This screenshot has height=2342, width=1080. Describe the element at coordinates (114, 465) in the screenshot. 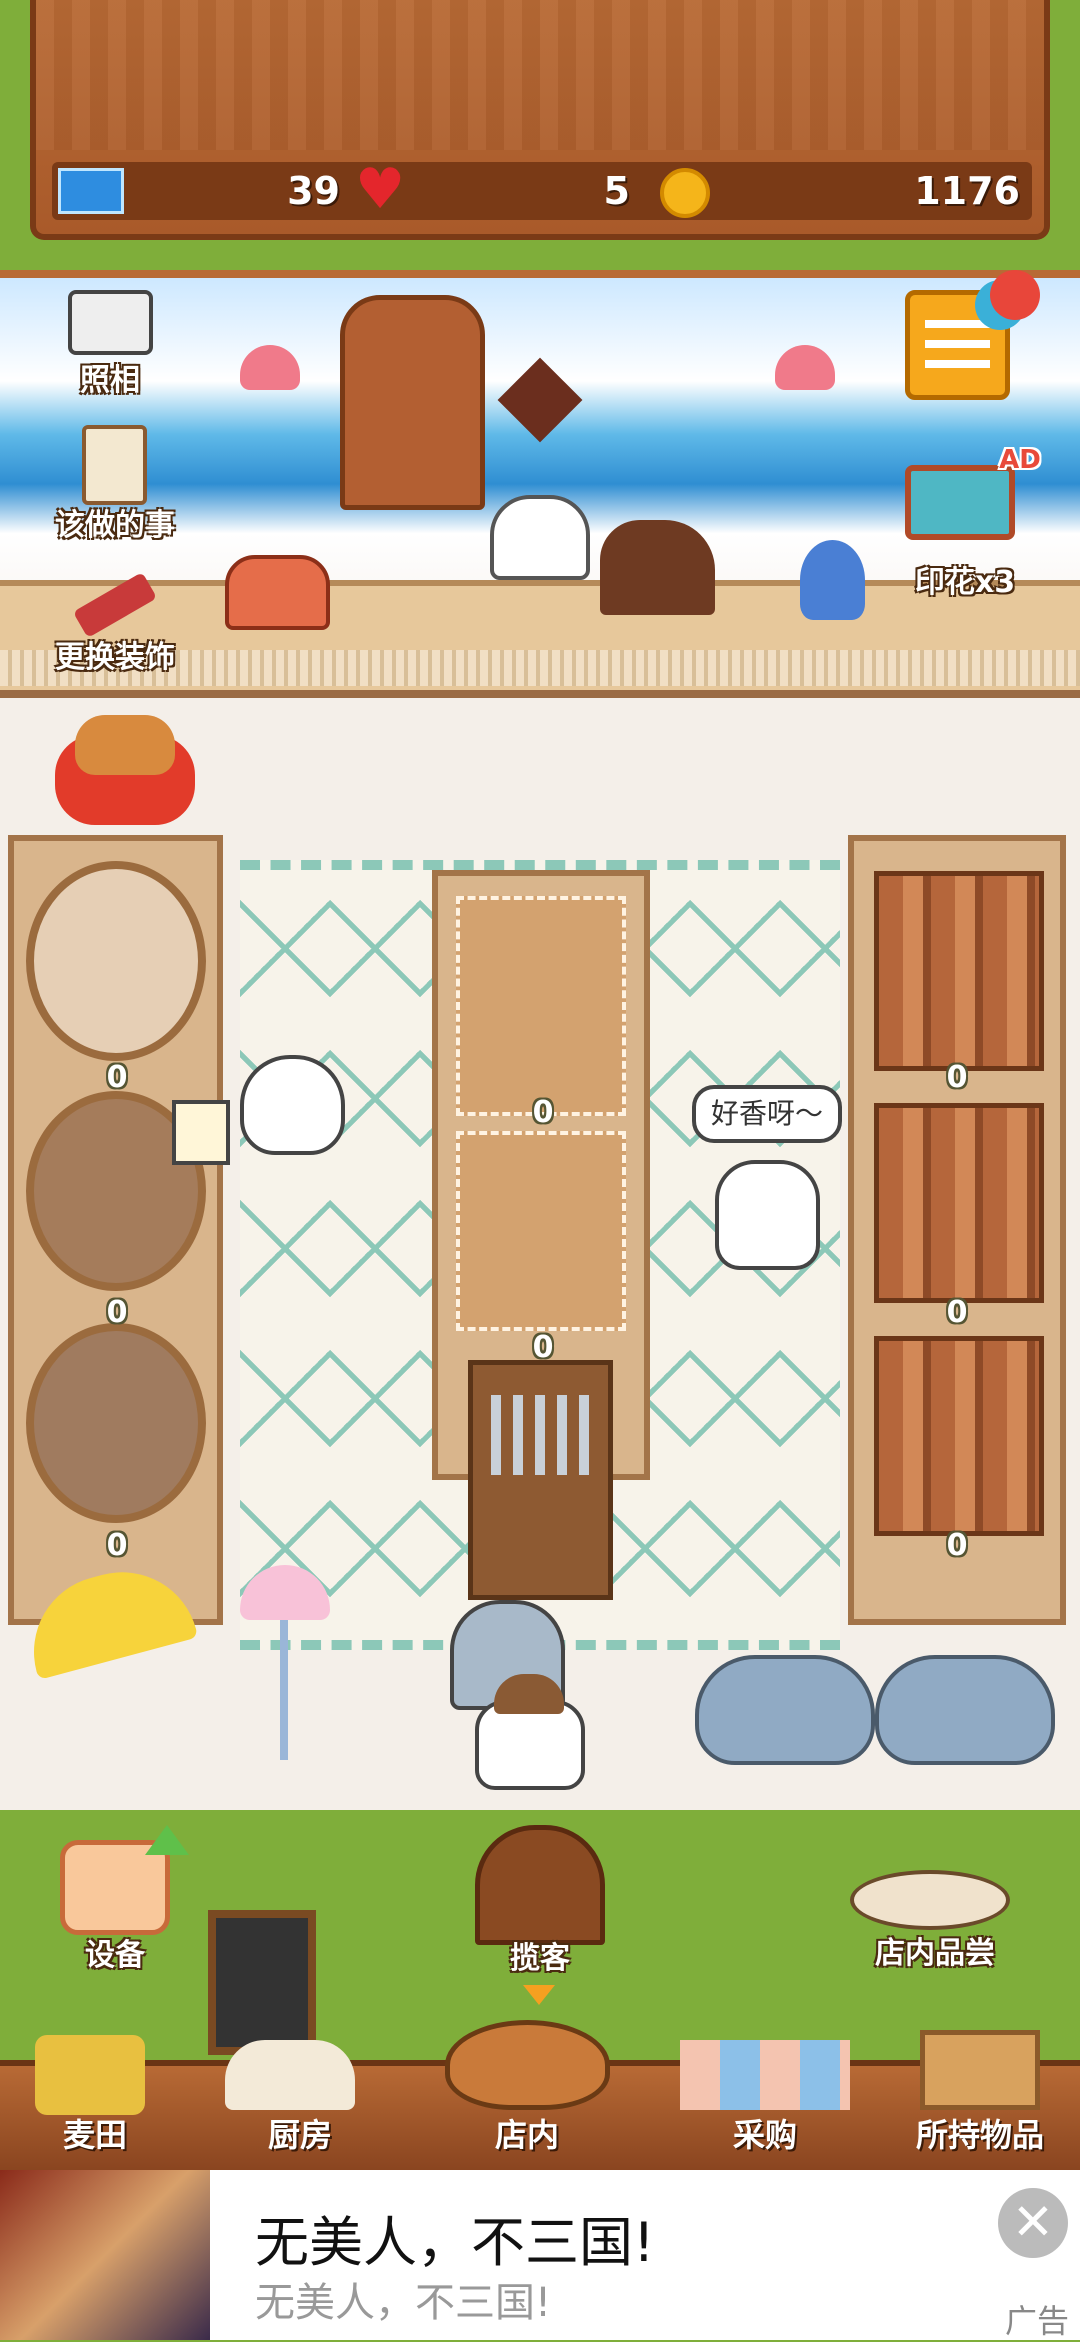

I see `clipboard-icon` at that location.